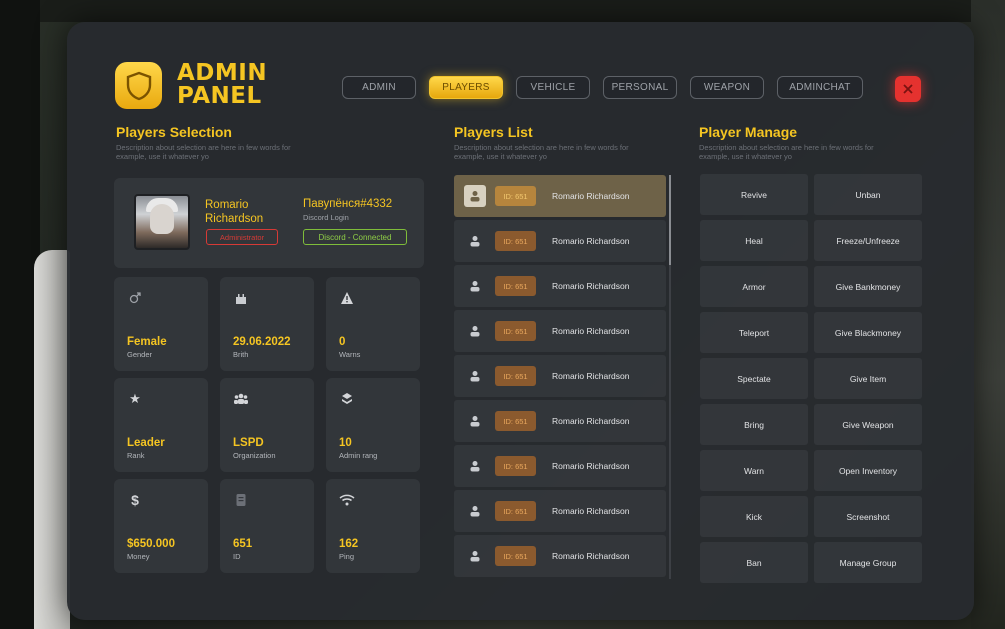  What do you see at coordinates (267, 526) in the screenshot?
I see `stat-id: 651 ID` at bounding box center [267, 526].